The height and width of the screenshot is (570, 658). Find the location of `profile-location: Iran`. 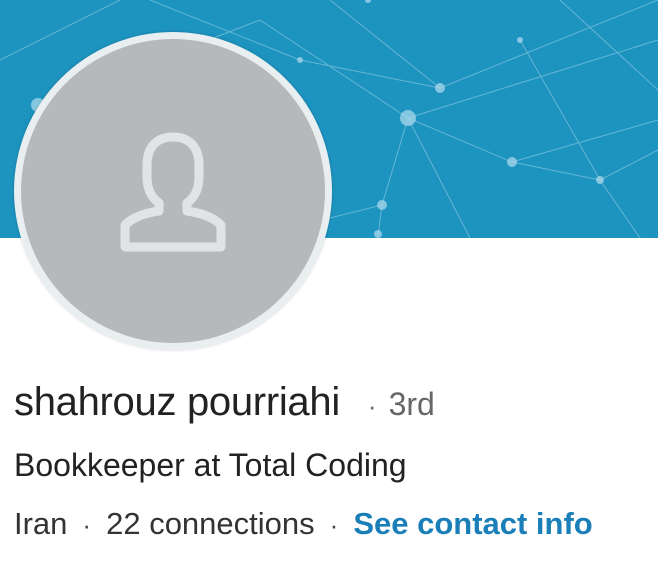

profile-location: Iran is located at coordinates (41, 523).